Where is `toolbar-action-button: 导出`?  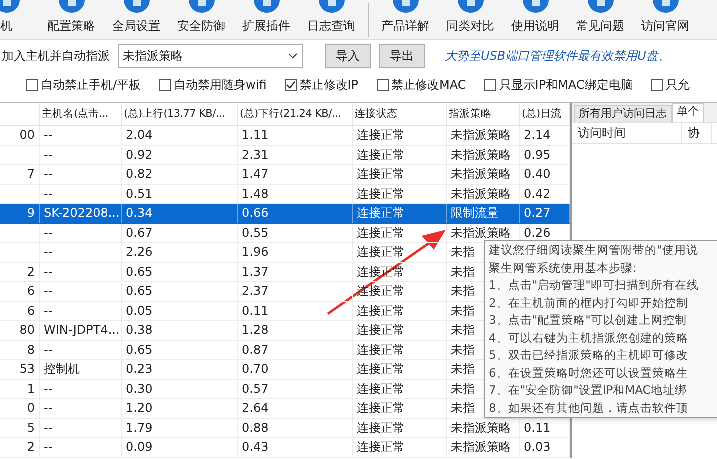 toolbar-action-button: 导出 is located at coordinates (402, 56).